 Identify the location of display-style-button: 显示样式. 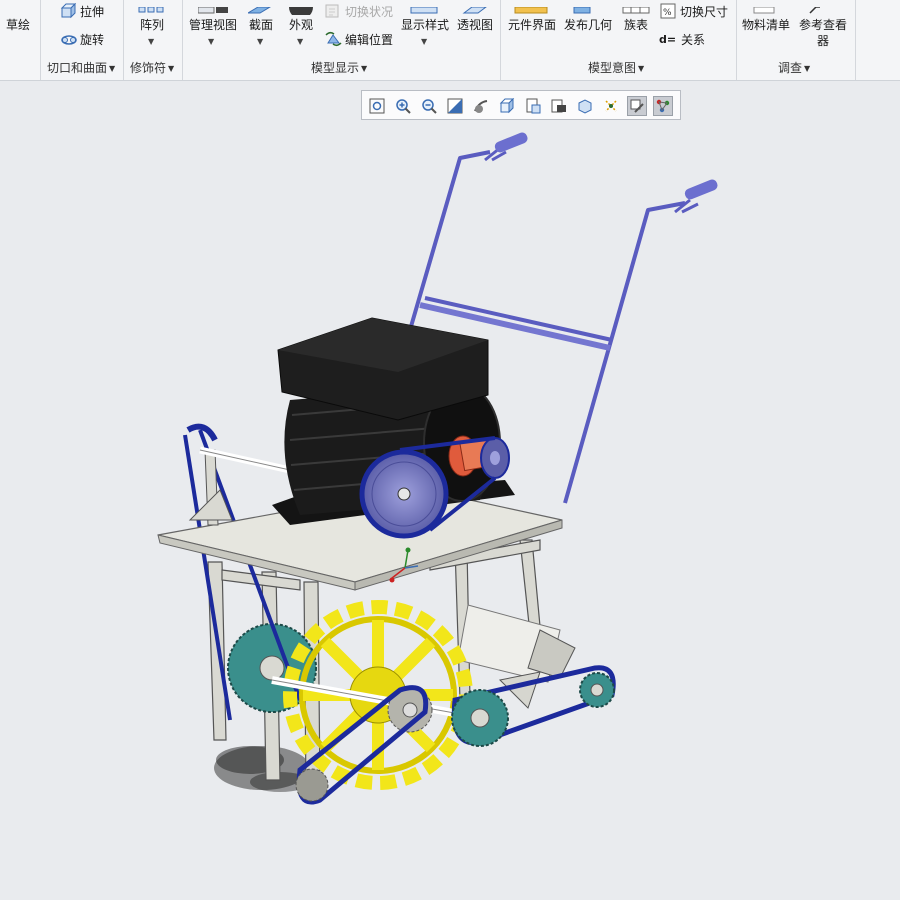
(425, 25).